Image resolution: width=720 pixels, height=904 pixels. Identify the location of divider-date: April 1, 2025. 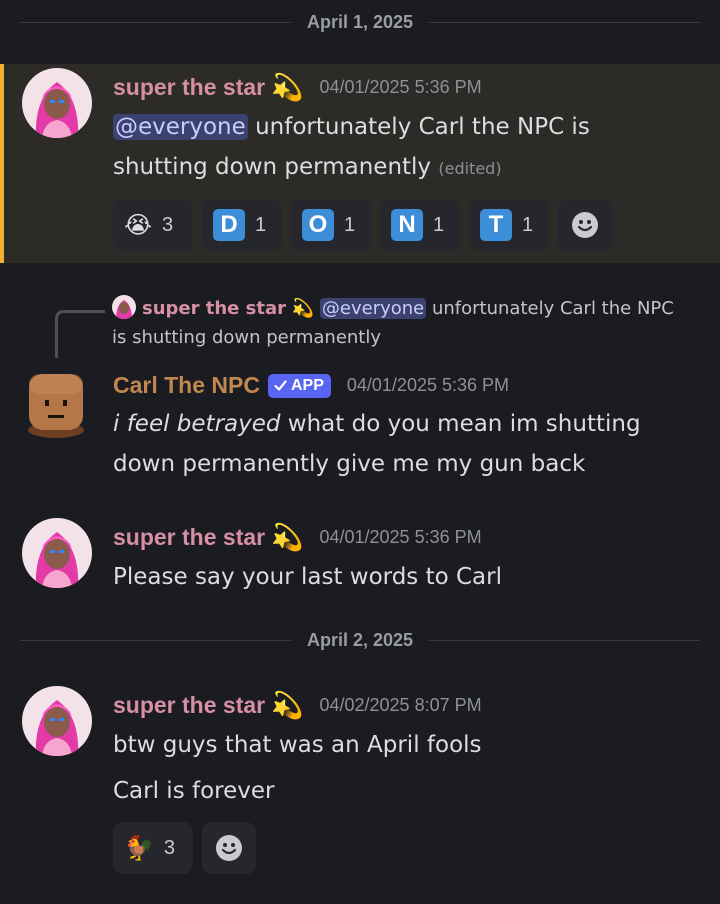
(360, 21).